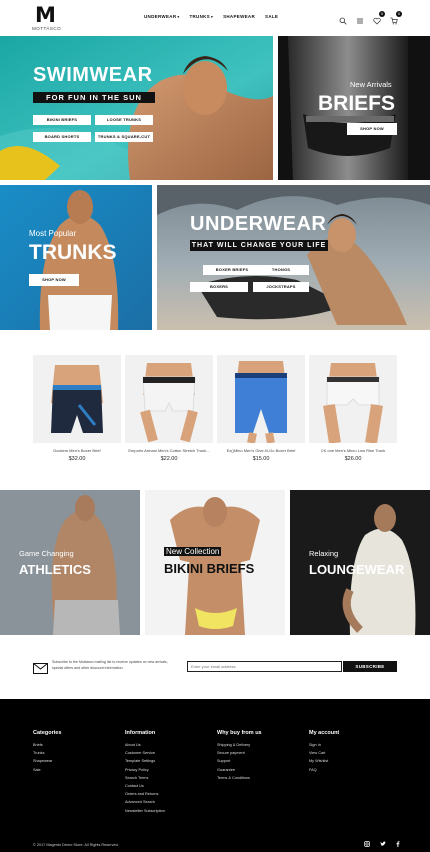 This screenshot has width=430, height=852. I want to click on nav-trunks-label: TRUNKS, so click(199, 16).